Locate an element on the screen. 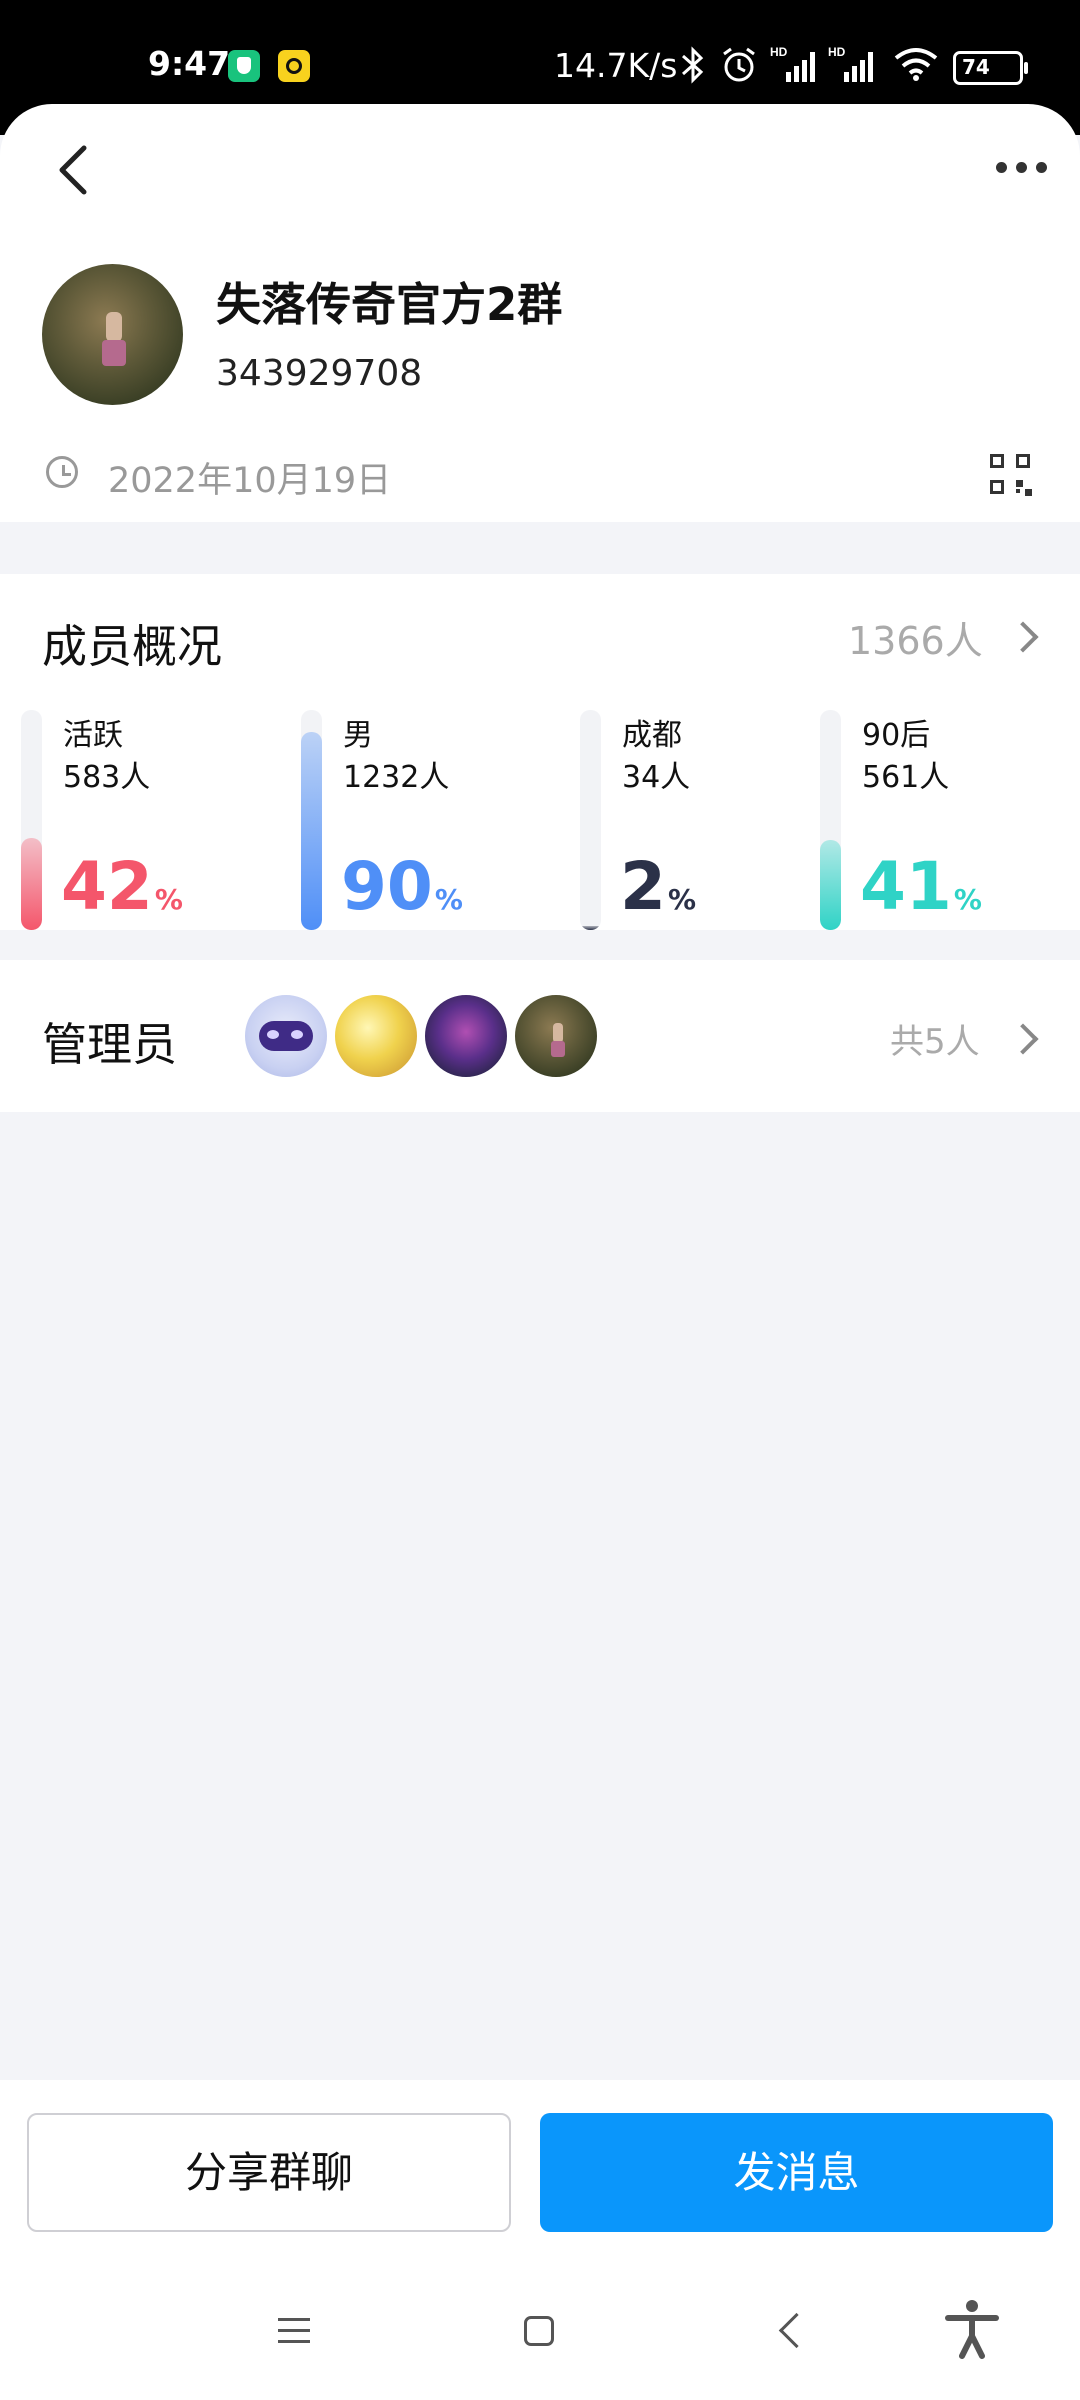  group-name: 失落传奇官方2群 is located at coordinates (389, 304).